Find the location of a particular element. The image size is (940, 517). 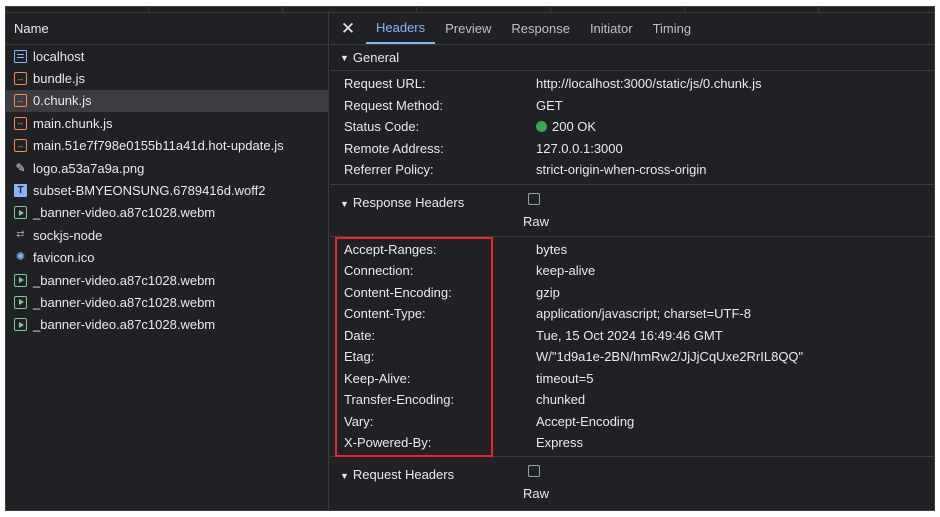

request-name: favicon.ico is located at coordinates (64, 258).